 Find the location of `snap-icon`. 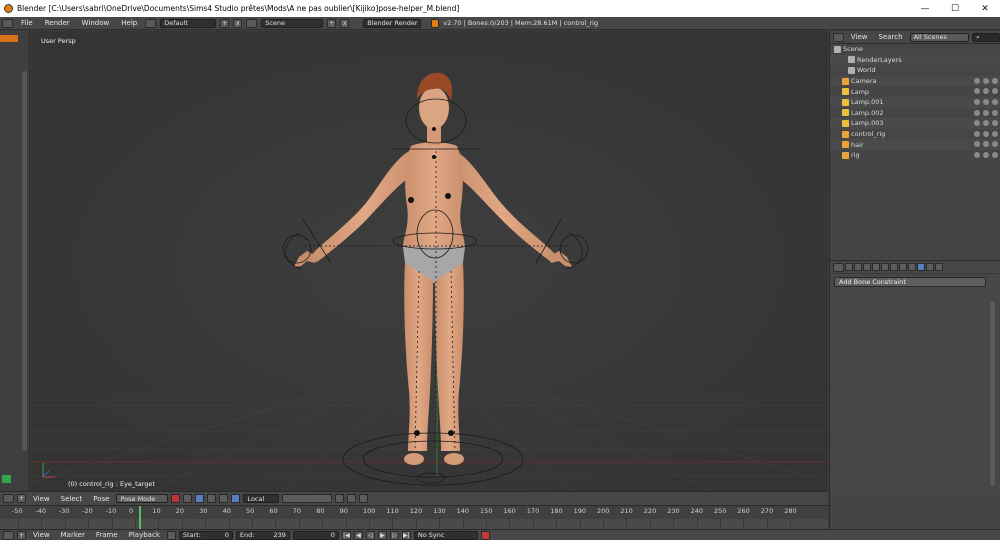

snap-icon is located at coordinates (352, 498).